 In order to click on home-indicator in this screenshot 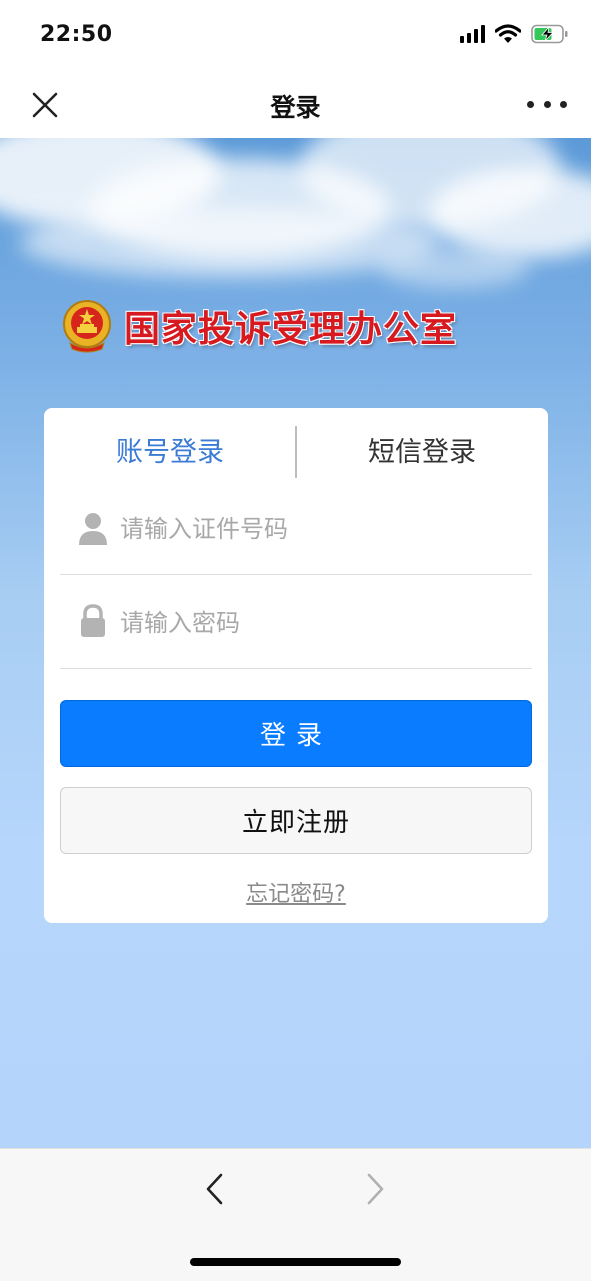, I will do `click(295, 1262)`.